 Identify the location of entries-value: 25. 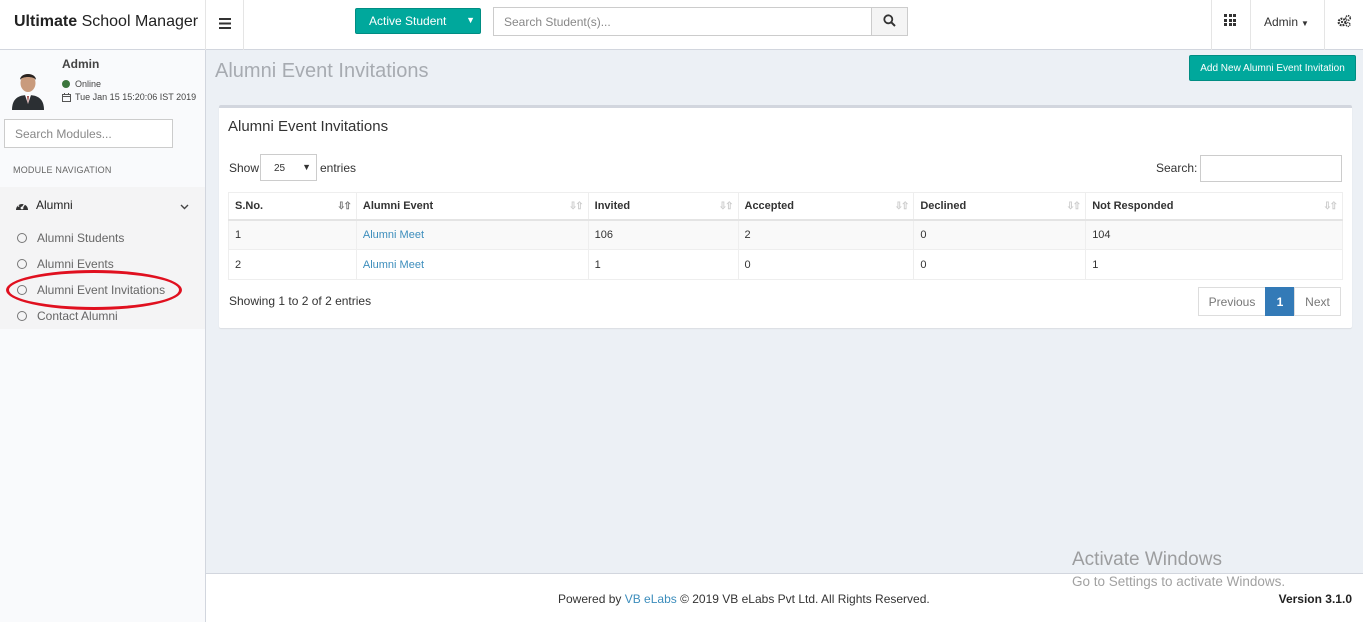
(280, 168).